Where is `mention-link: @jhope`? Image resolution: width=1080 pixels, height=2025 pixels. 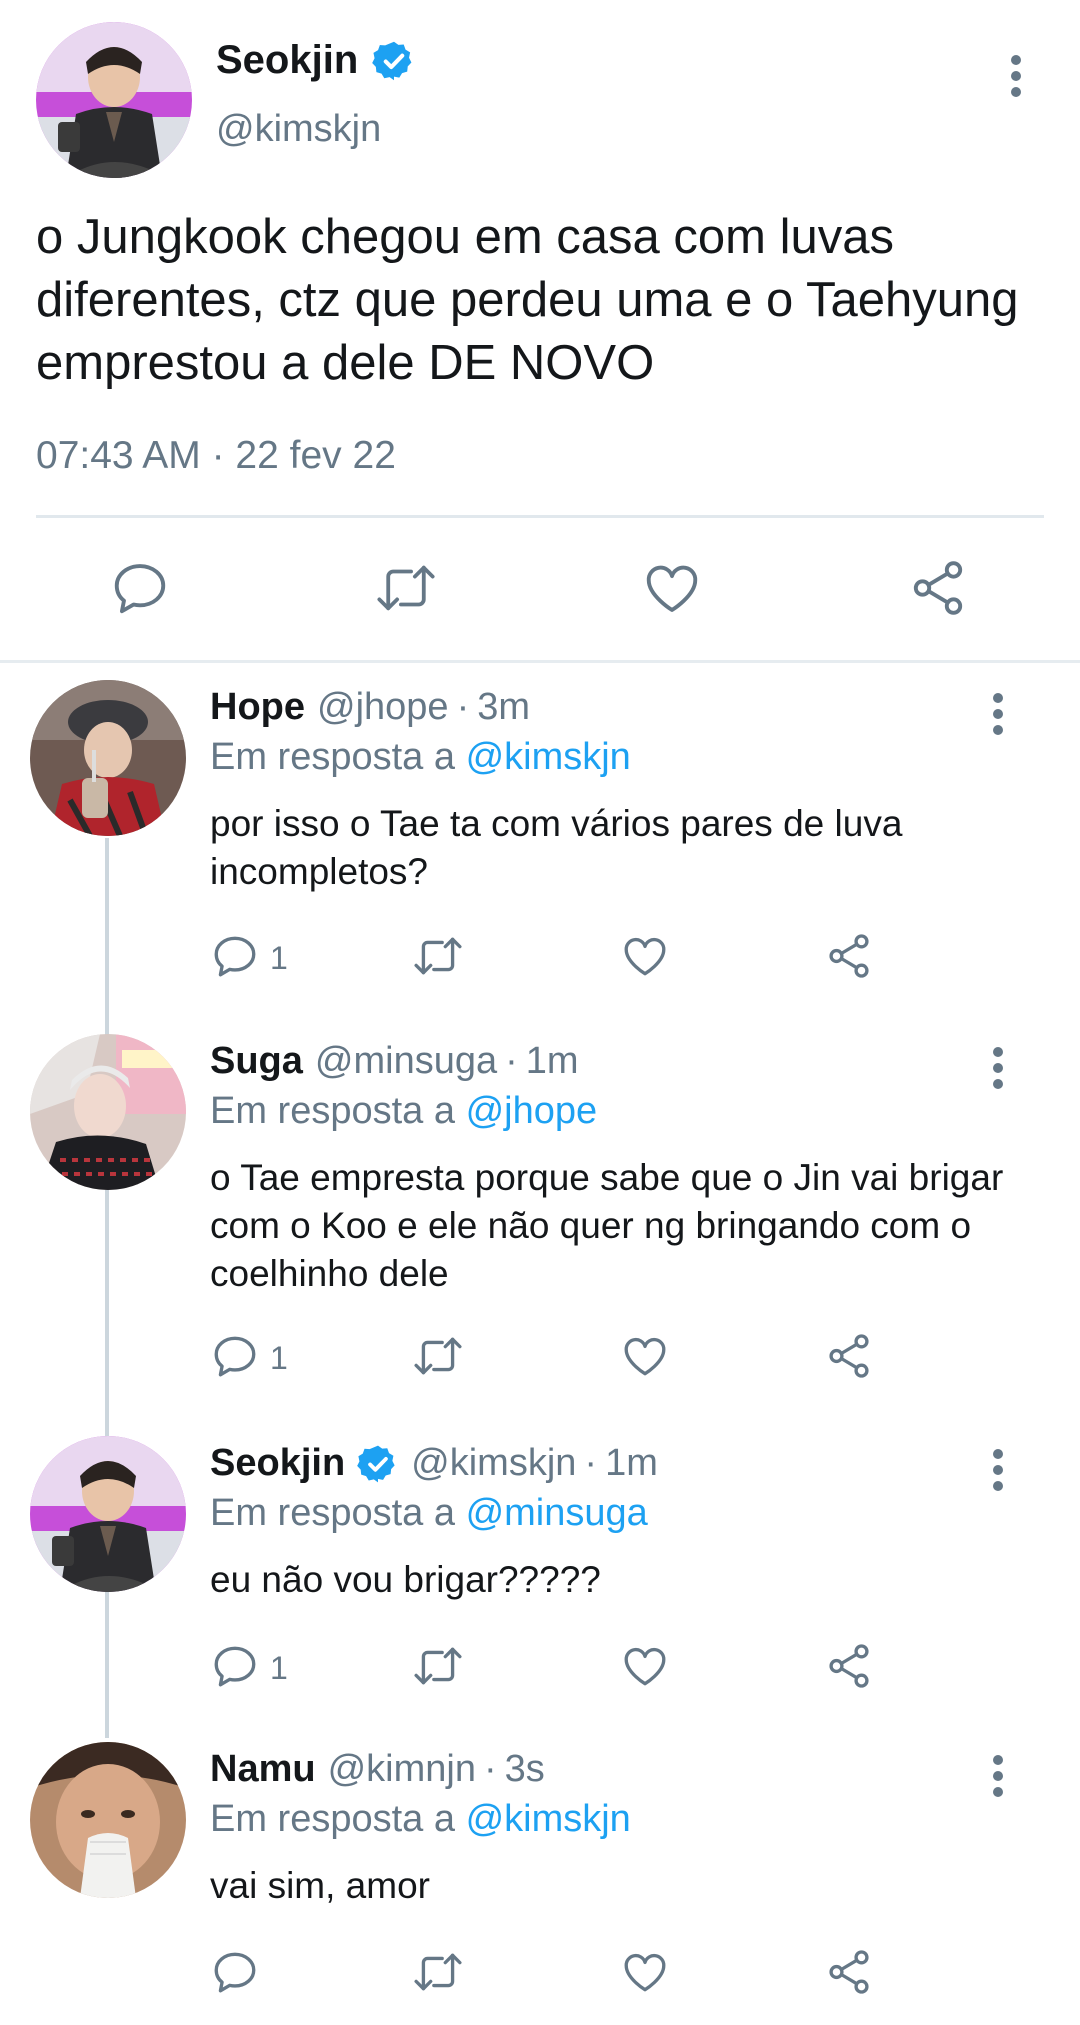
mention-link: @jhope is located at coordinates (532, 1111).